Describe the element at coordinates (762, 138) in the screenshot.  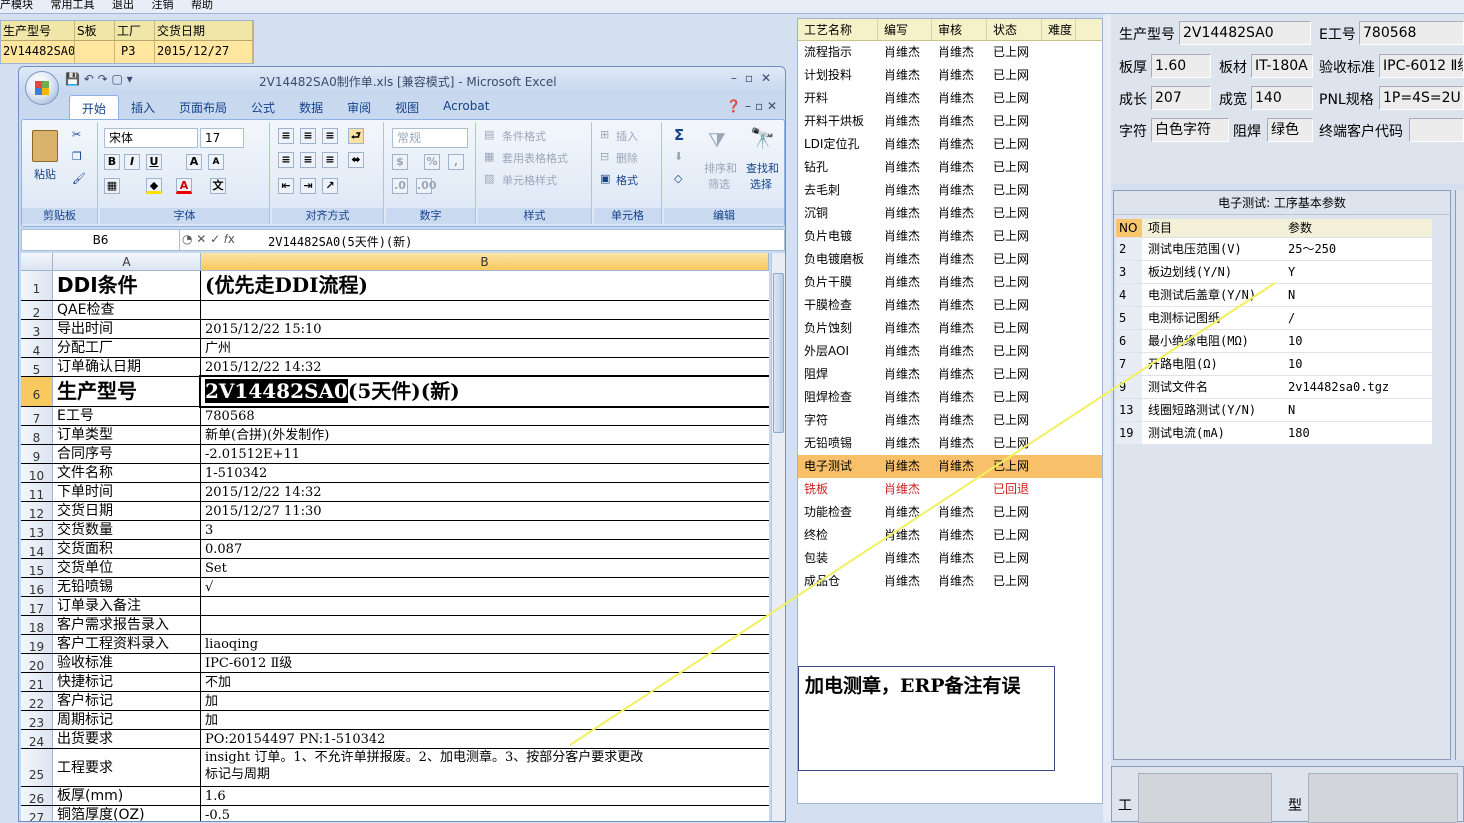
I see `find-select-icon: 🔭` at that location.